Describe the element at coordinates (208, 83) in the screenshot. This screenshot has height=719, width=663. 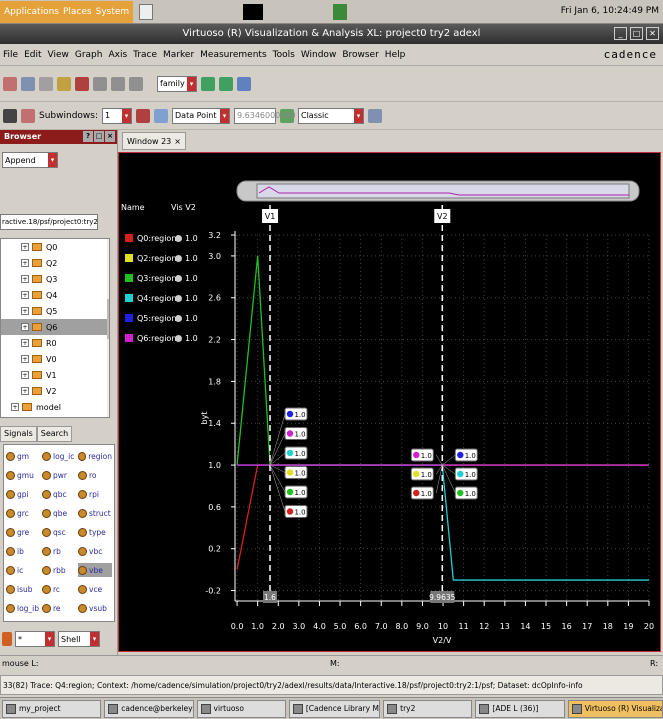
I see `graph-layout-icon` at that location.